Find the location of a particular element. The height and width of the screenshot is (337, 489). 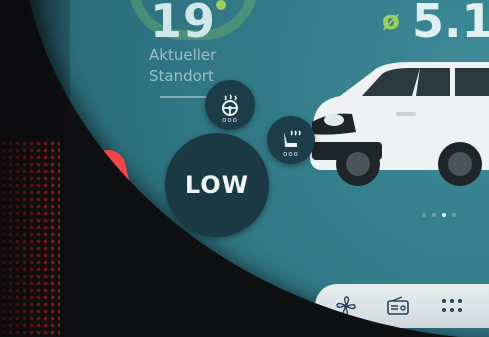

parking-brake-icon: P is located at coordinates (241, 311).